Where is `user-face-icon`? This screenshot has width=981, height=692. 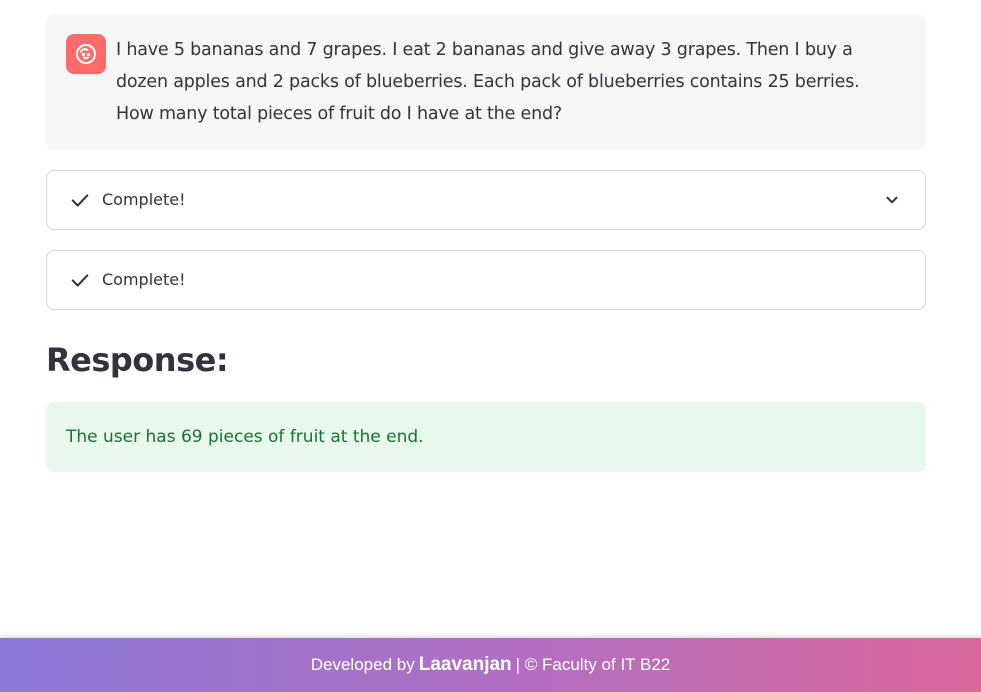
user-face-icon is located at coordinates (86, 54).